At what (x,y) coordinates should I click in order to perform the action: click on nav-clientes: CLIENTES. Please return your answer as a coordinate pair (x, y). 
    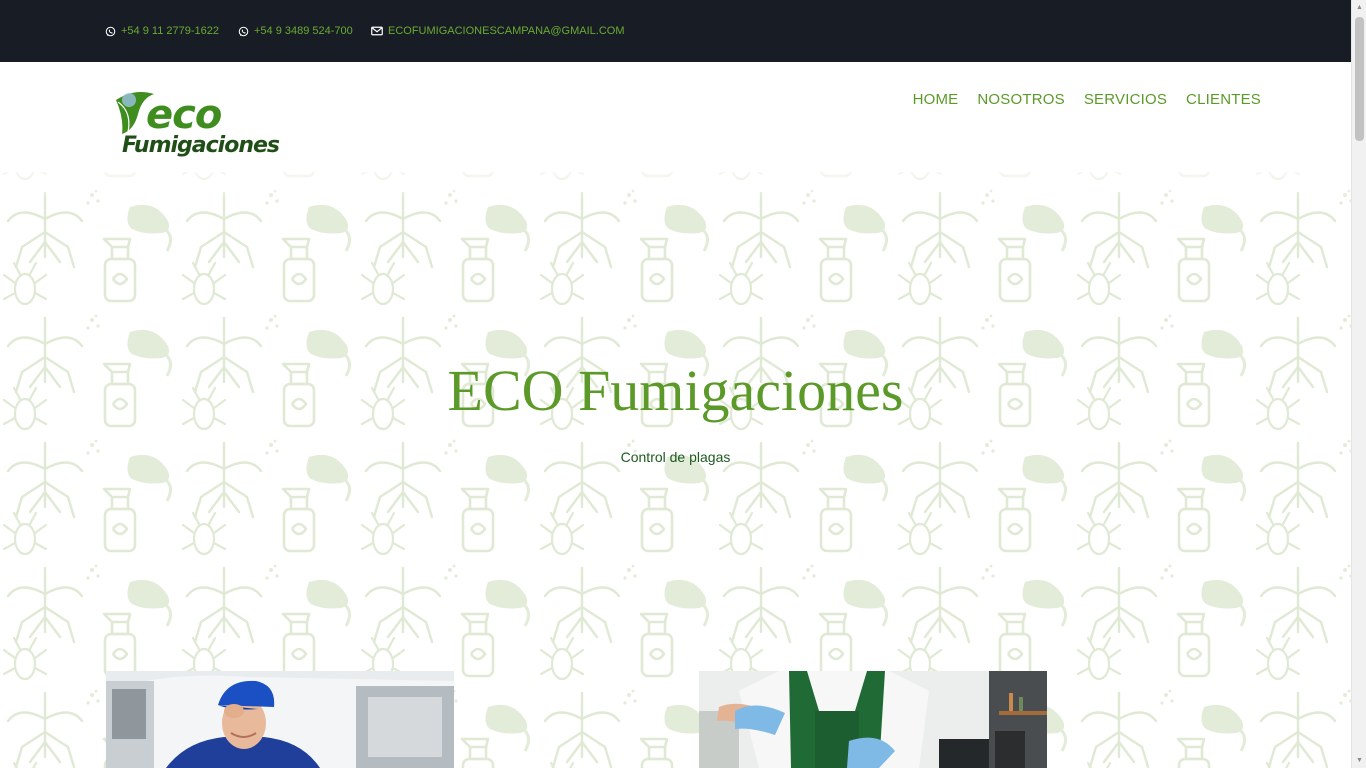
    Looking at the image, I should click on (1223, 99).